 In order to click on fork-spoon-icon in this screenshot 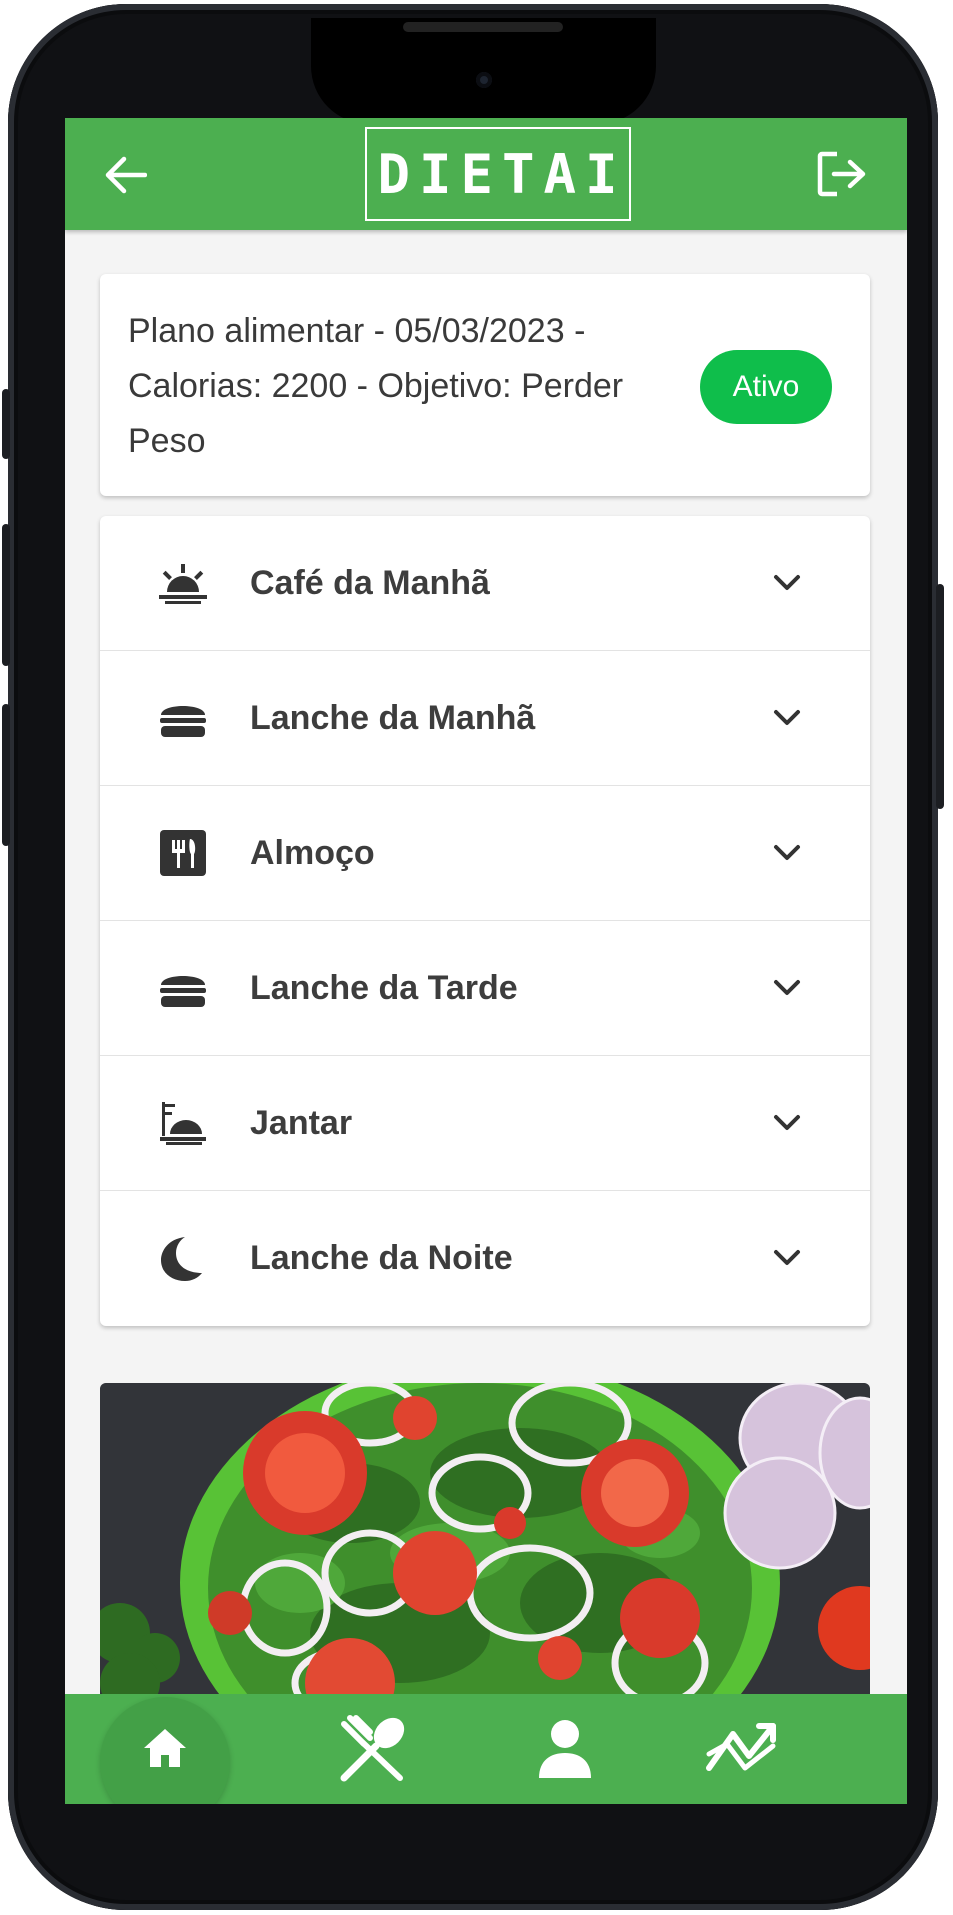, I will do `click(374, 1748)`.